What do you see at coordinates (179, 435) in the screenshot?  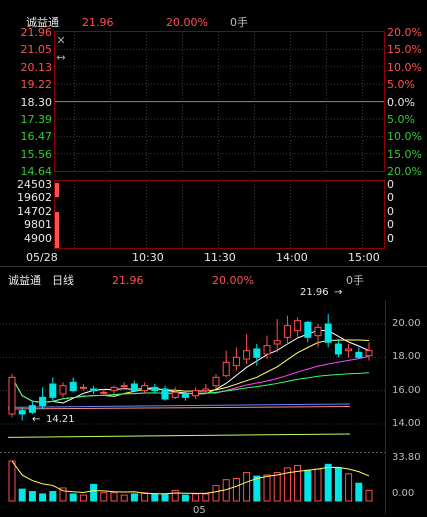 I see `ma-long-line` at bounding box center [179, 435].